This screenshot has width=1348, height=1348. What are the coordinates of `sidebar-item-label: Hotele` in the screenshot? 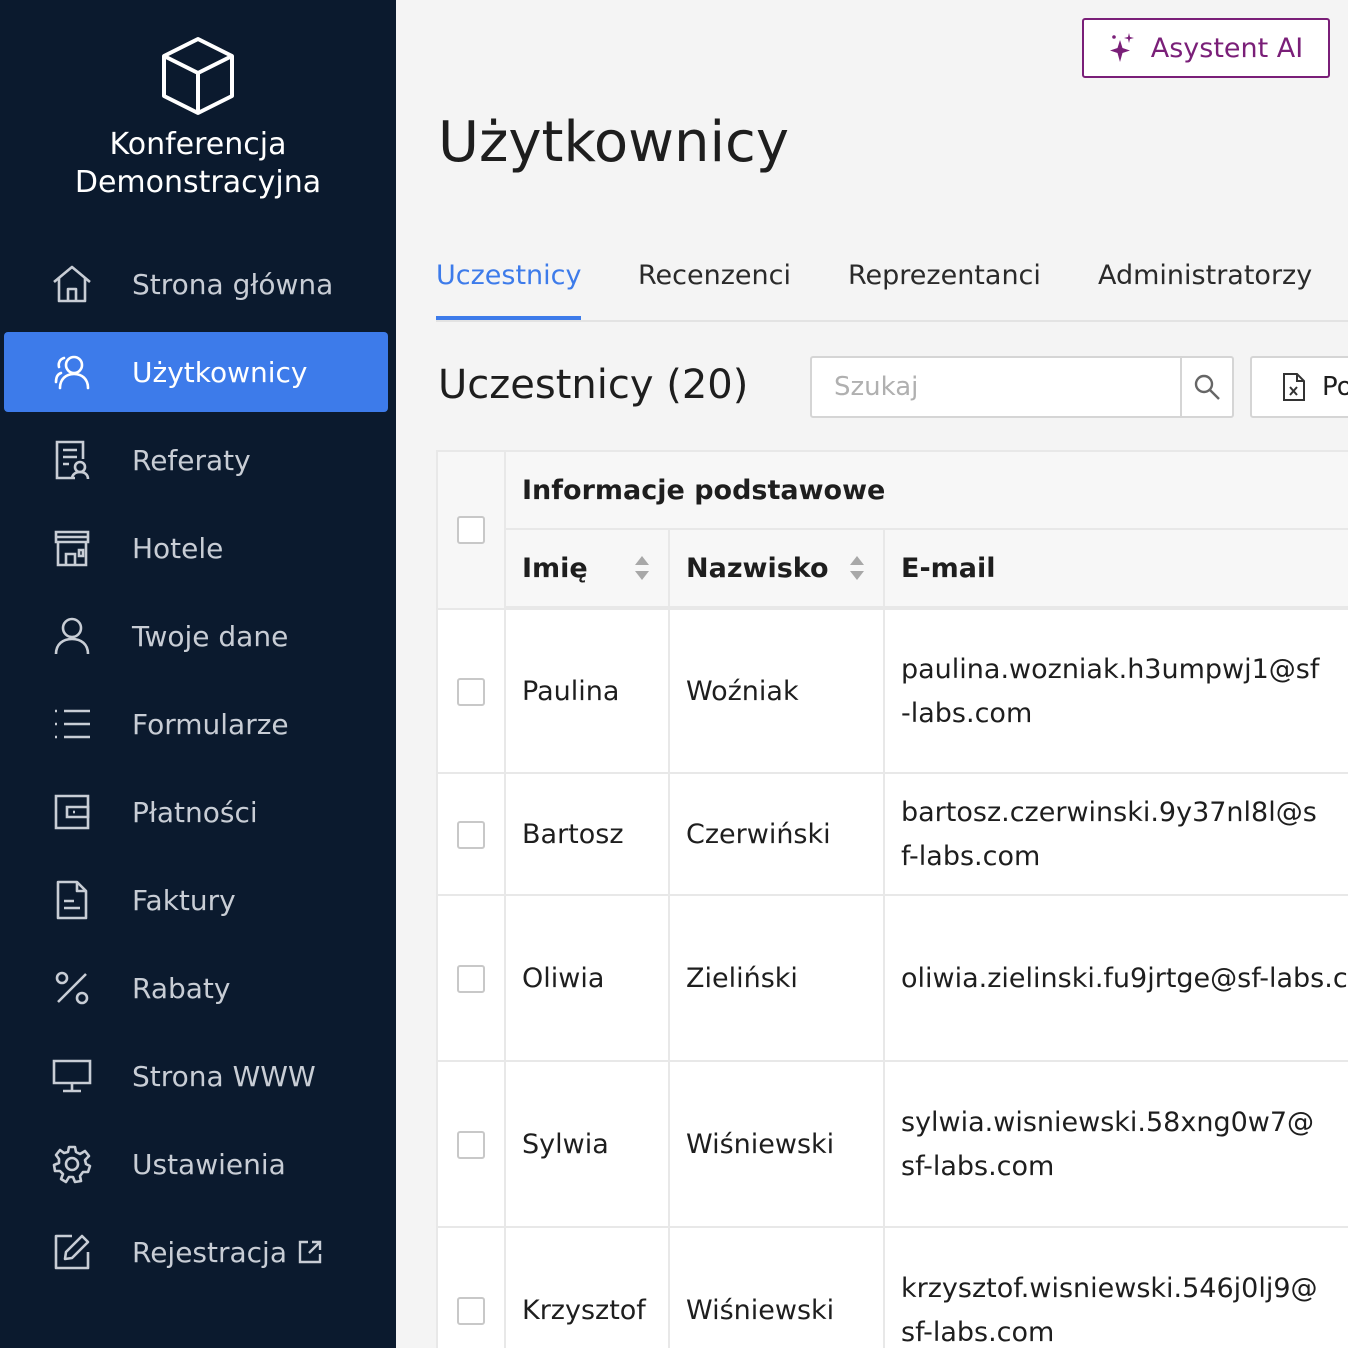 It's located at (178, 548).